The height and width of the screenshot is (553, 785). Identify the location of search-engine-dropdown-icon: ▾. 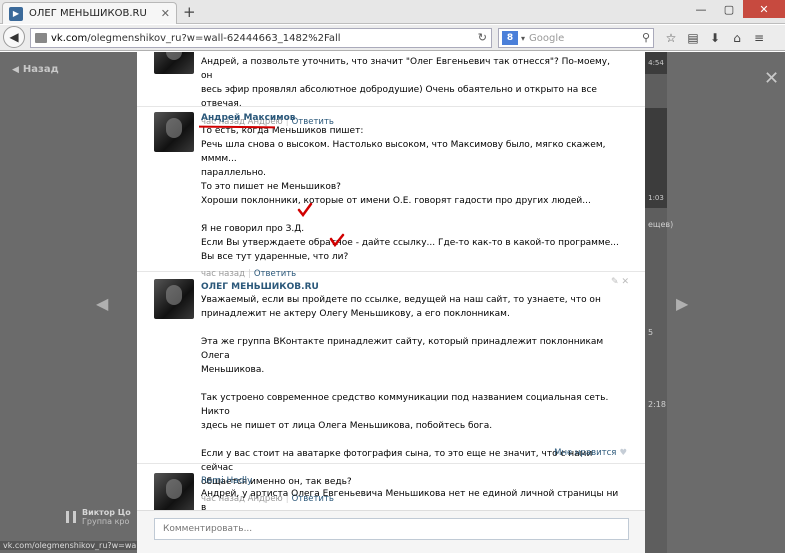
(523, 38).